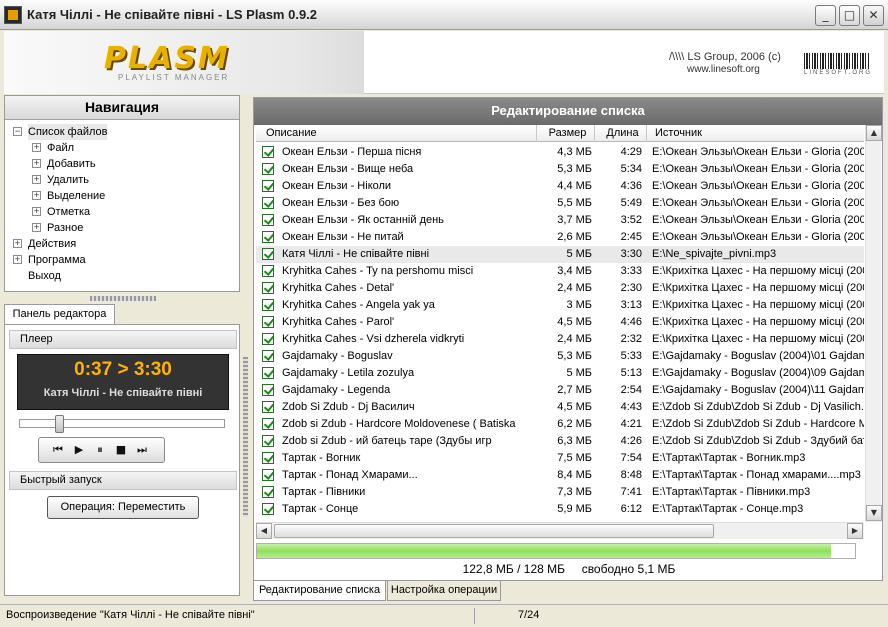 The height and width of the screenshot is (627, 888). Describe the element at coordinates (631, 373) in the screenshot. I see `cell-length: 5:13` at that location.